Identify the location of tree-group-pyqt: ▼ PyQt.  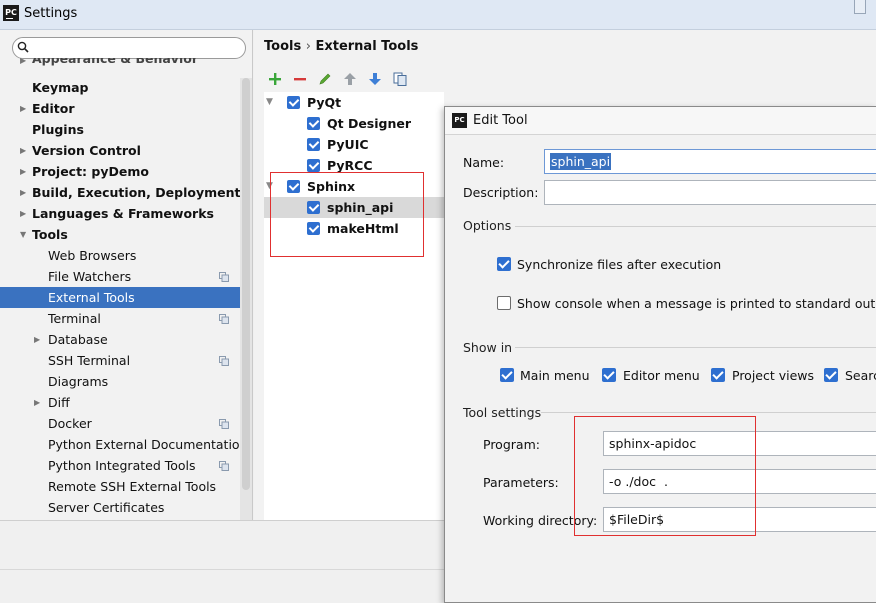
(354, 102).